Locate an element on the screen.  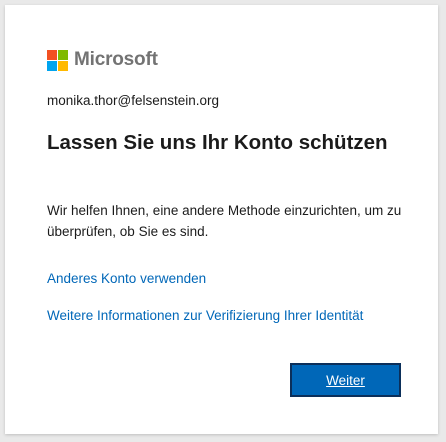
account-email: monika.thor@felsenstein.org is located at coordinates (133, 100).